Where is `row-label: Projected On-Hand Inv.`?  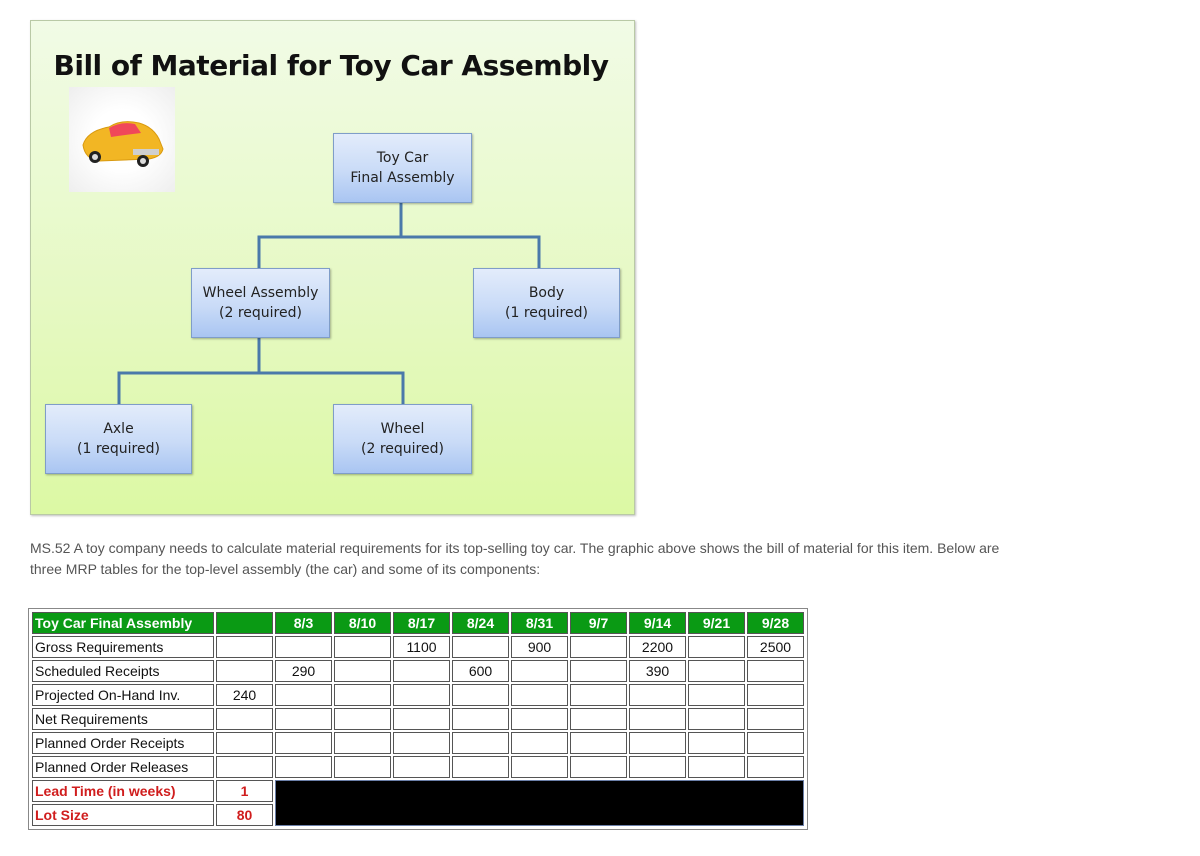 row-label: Projected On-Hand Inv. is located at coordinates (123, 695).